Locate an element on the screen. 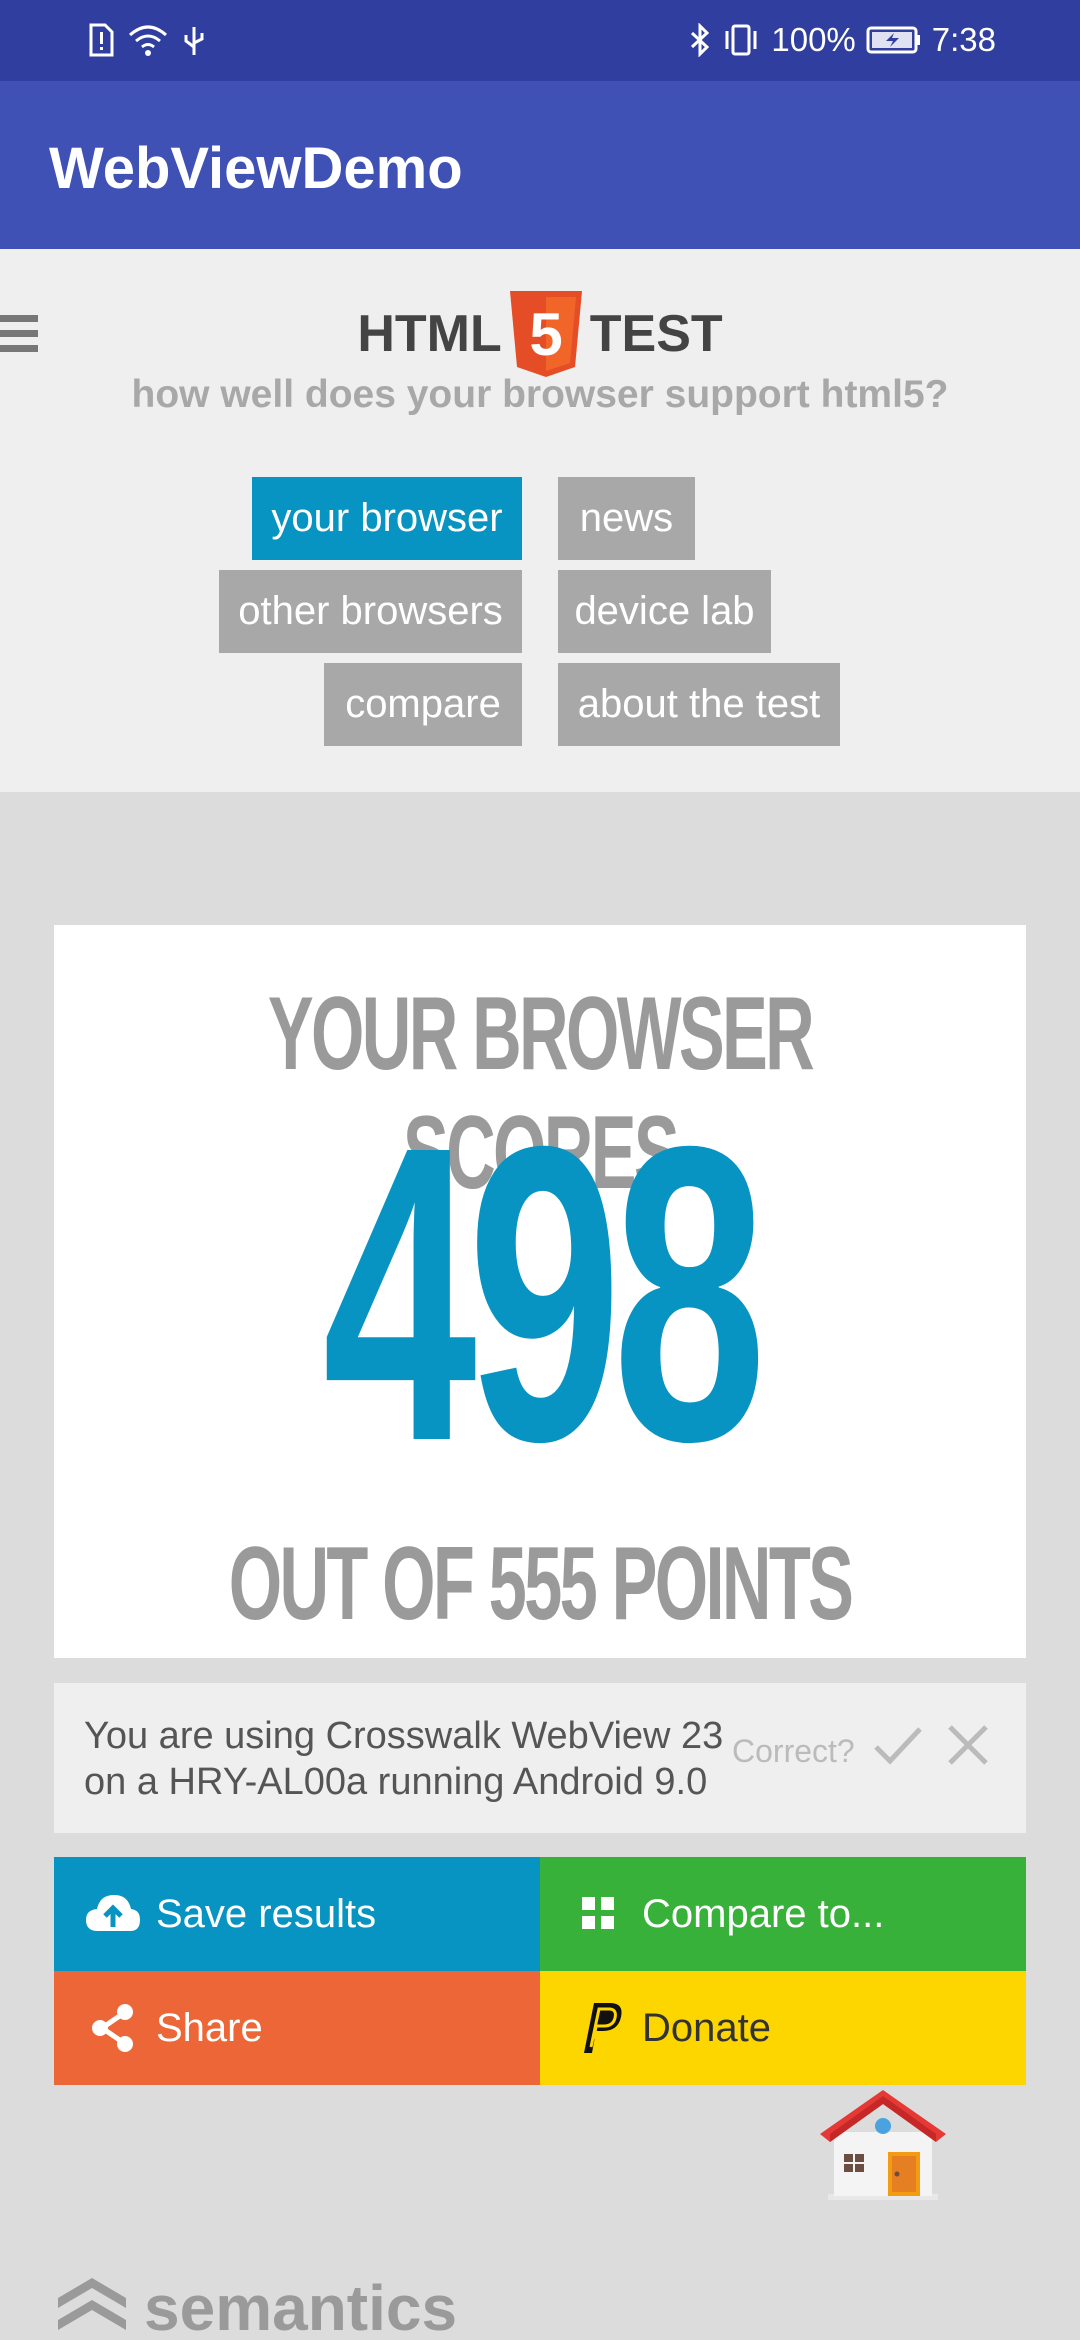  clock: 7:38 is located at coordinates (963, 39).